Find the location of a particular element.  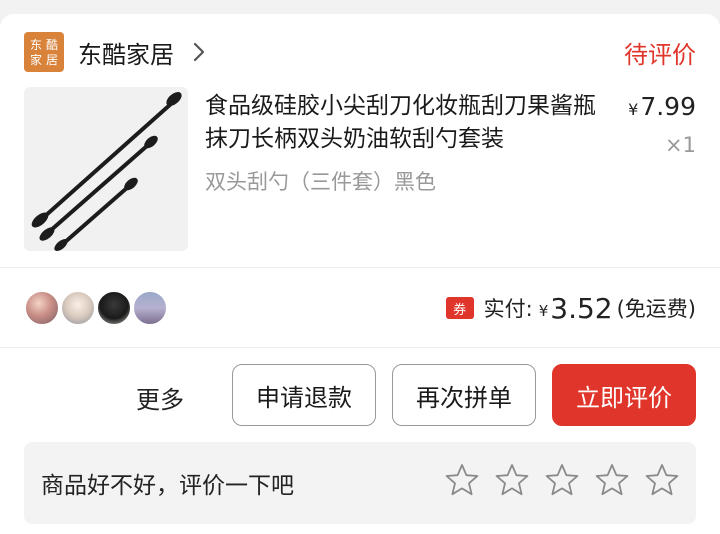

product-quantity: ×1 is located at coordinates (680, 145).